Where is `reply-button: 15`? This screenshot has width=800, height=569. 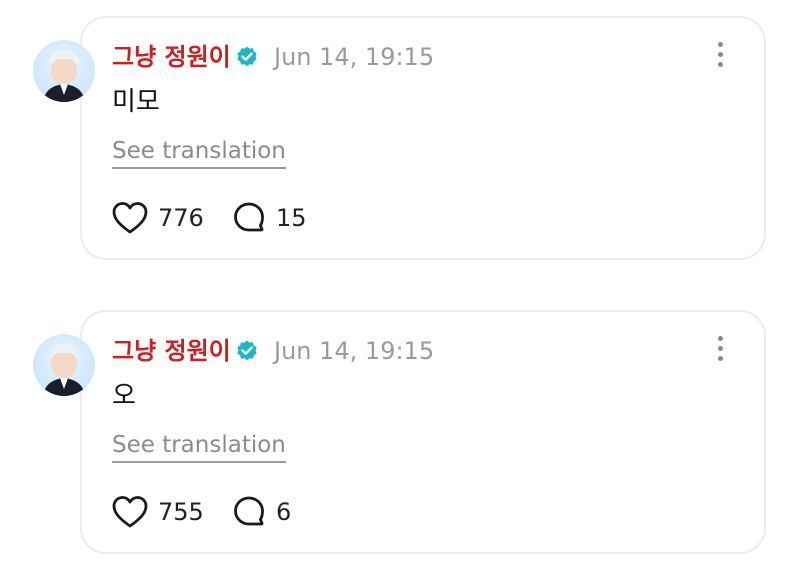 reply-button: 15 is located at coordinates (269, 218).